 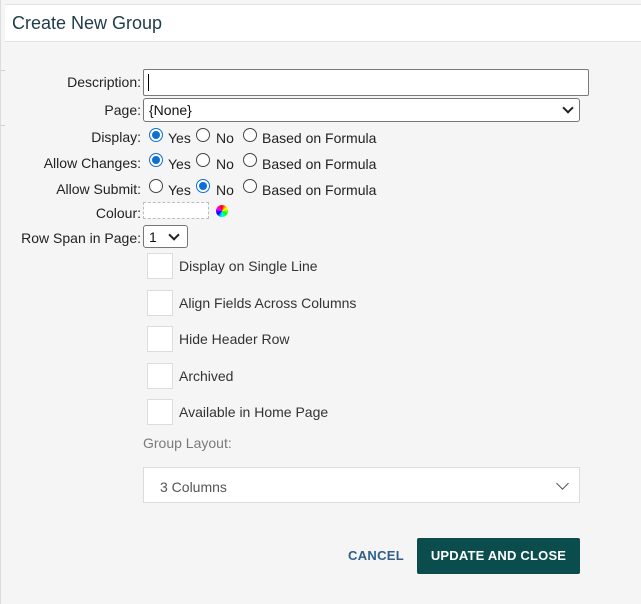 I want to click on align-fields-label: Align Fields Across Columns, so click(x=268, y=303).